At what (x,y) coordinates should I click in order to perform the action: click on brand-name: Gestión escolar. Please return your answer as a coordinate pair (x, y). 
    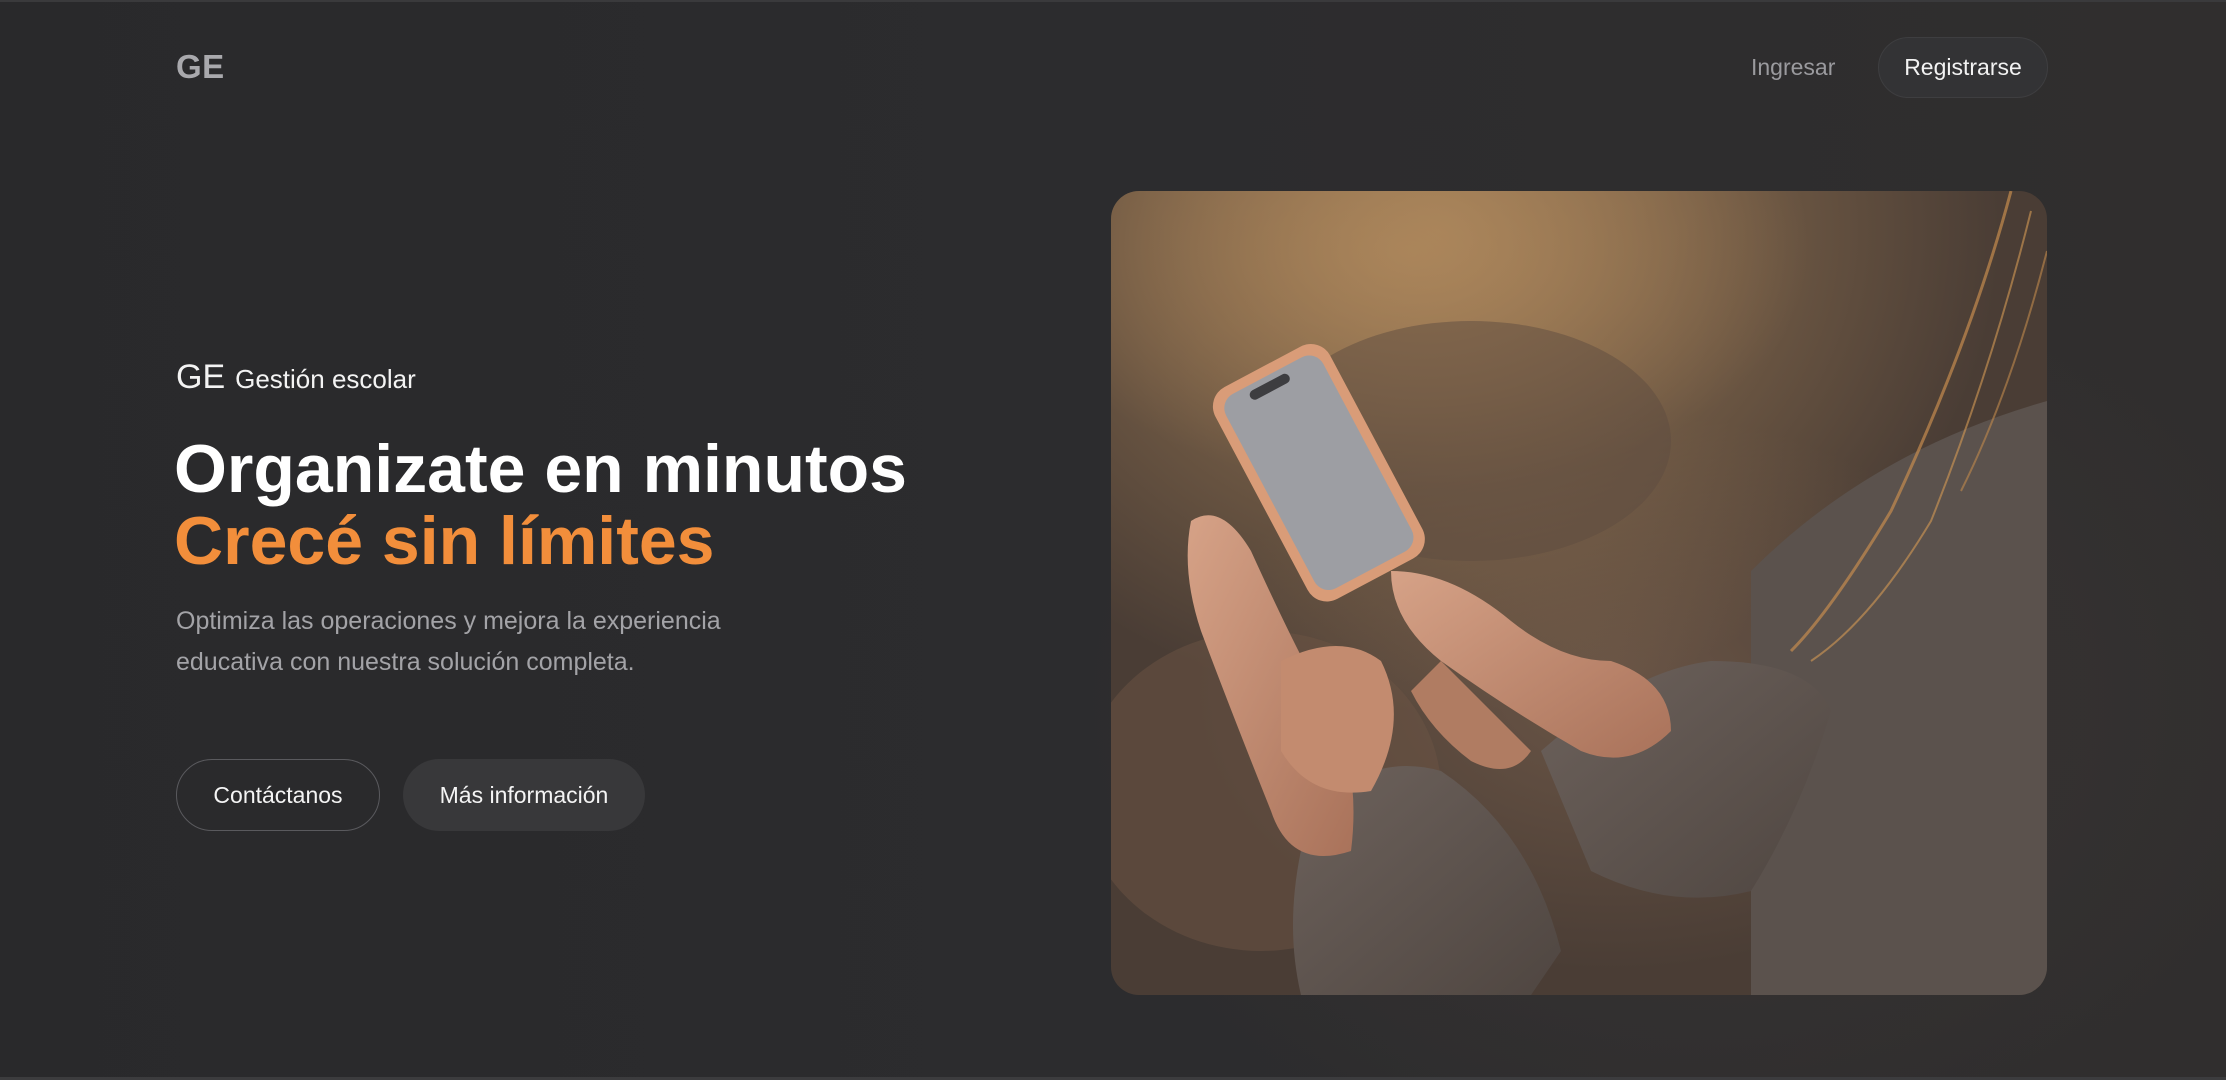
    Looking at the image, I should click on (325, 379).